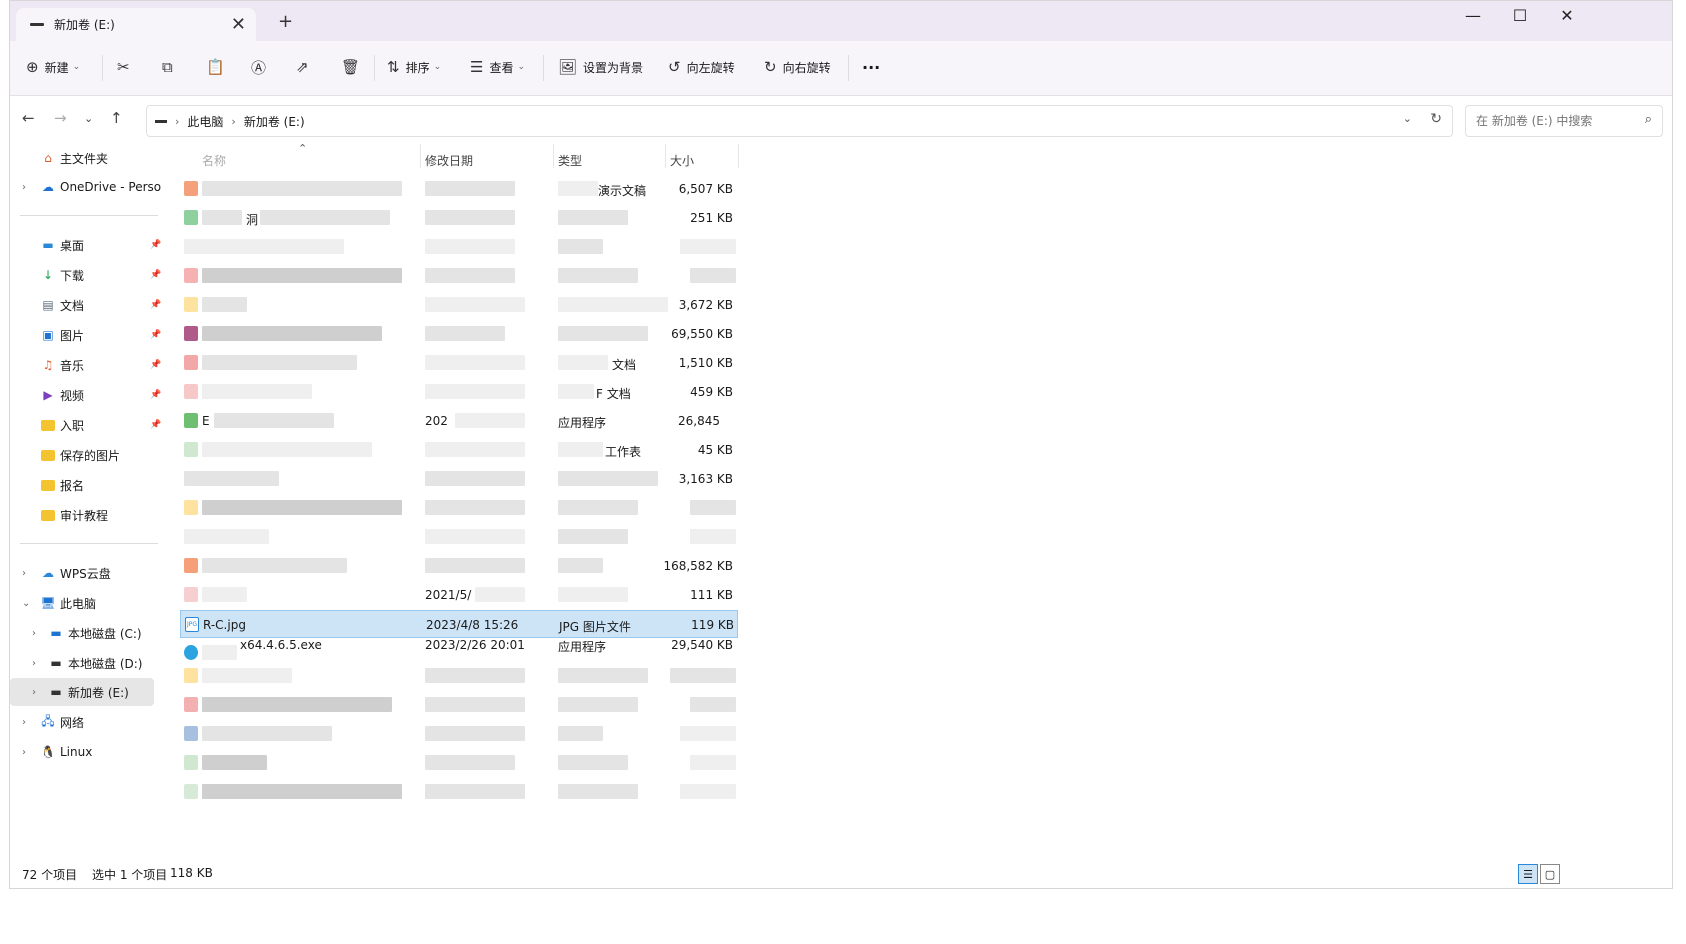  I want to click on new-tab-button: +, so click(285, 21).